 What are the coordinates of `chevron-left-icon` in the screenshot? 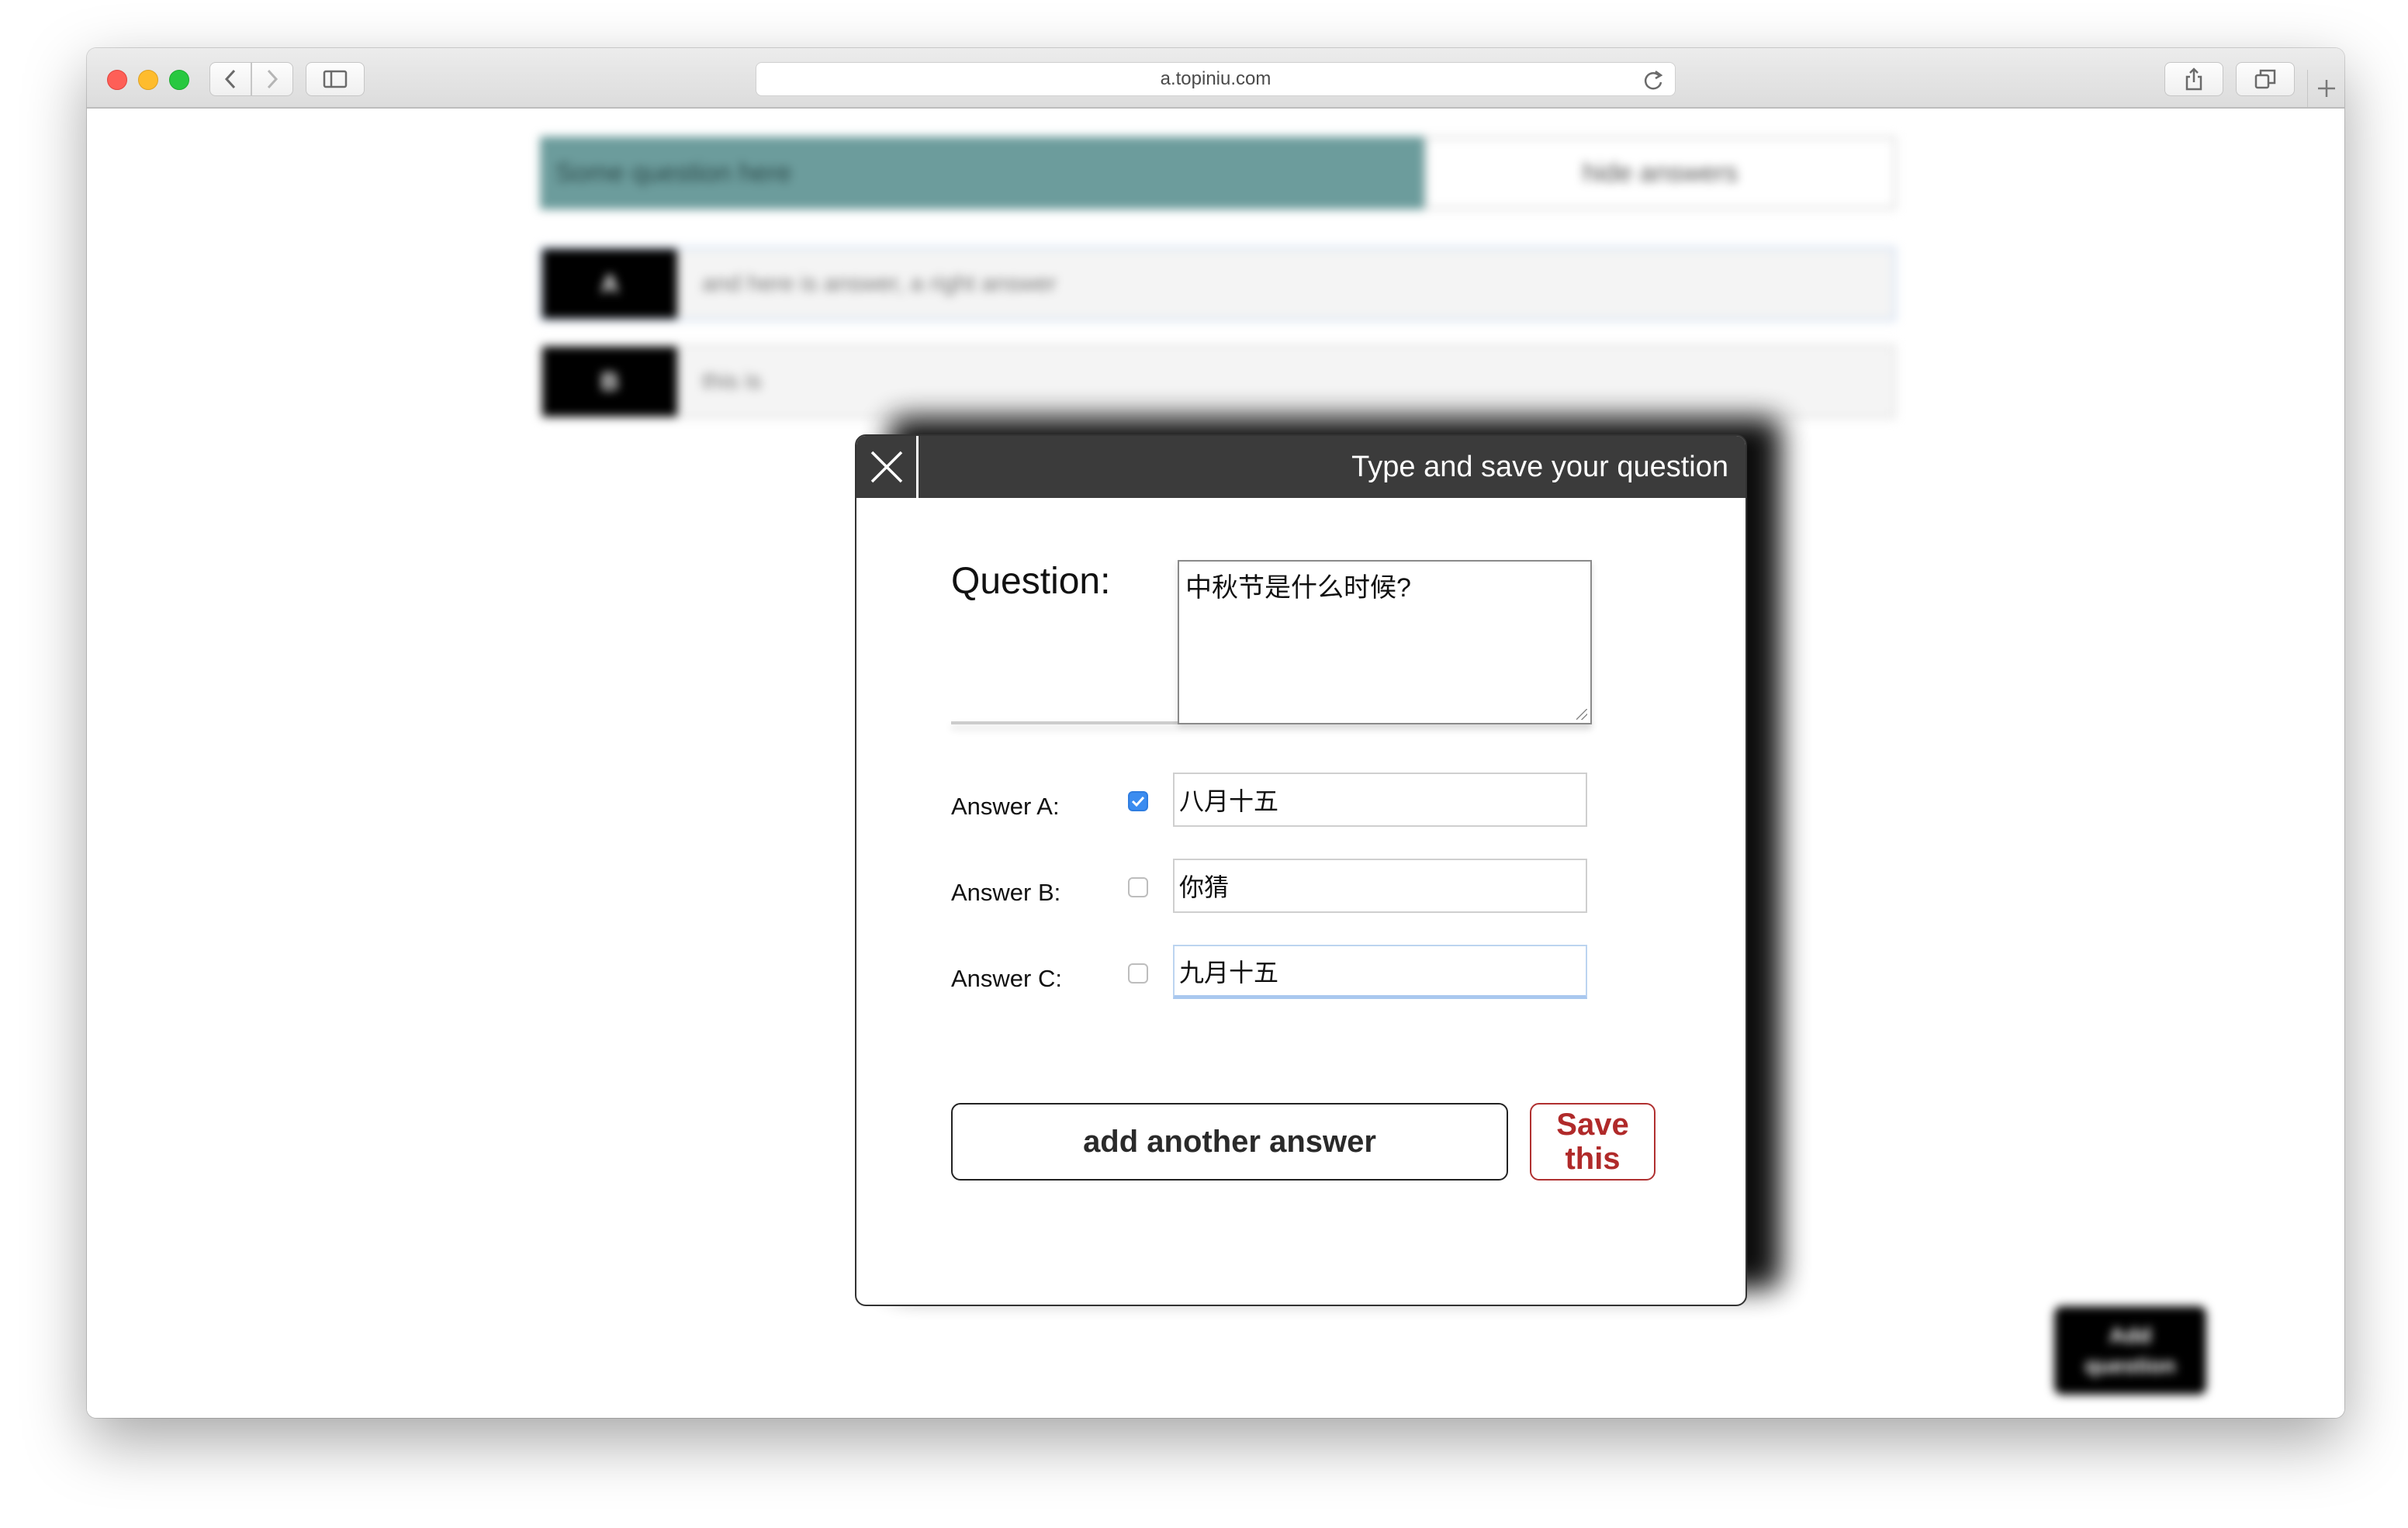 It's located at (230, 79).